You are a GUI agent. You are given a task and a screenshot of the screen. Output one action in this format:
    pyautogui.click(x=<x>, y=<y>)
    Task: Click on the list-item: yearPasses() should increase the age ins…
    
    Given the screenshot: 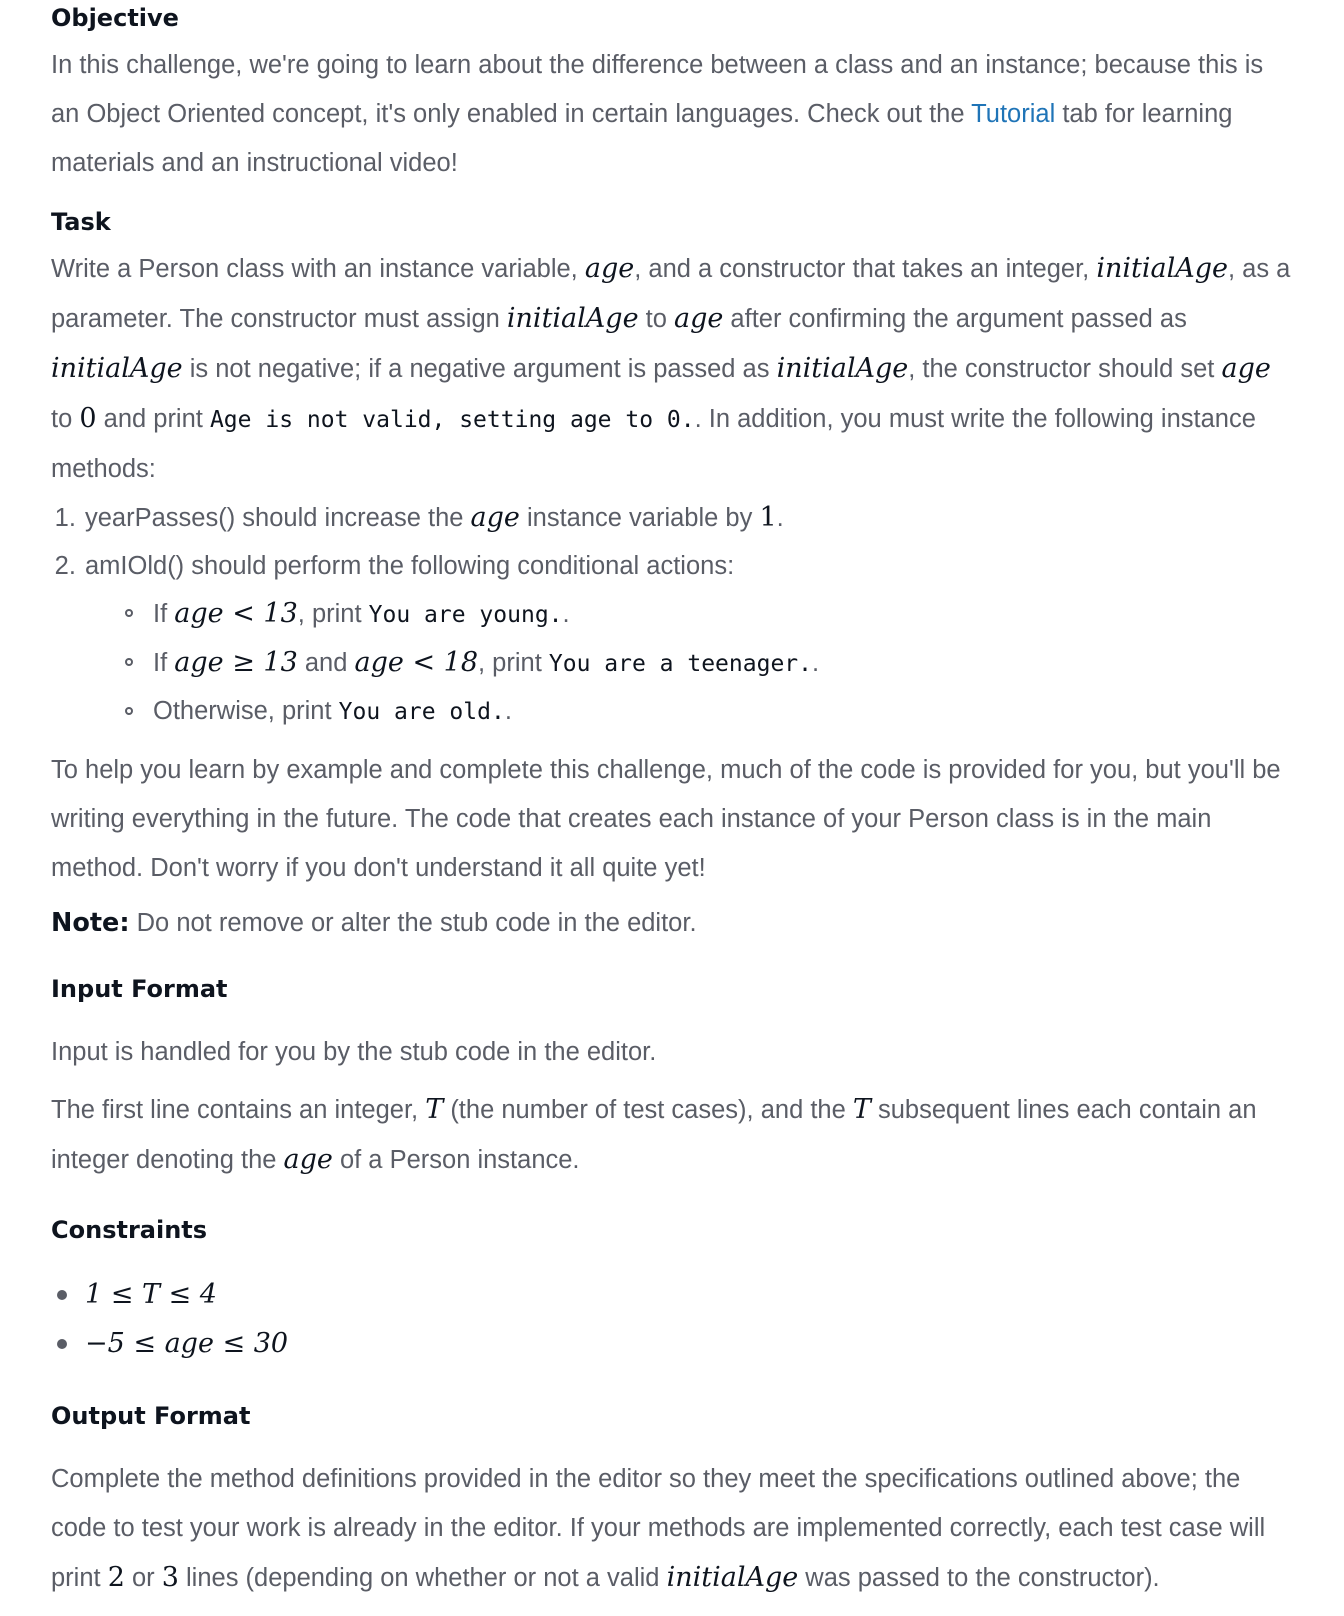 What is the action you would take?
    pyautogui.click(x=687, y=518)
    